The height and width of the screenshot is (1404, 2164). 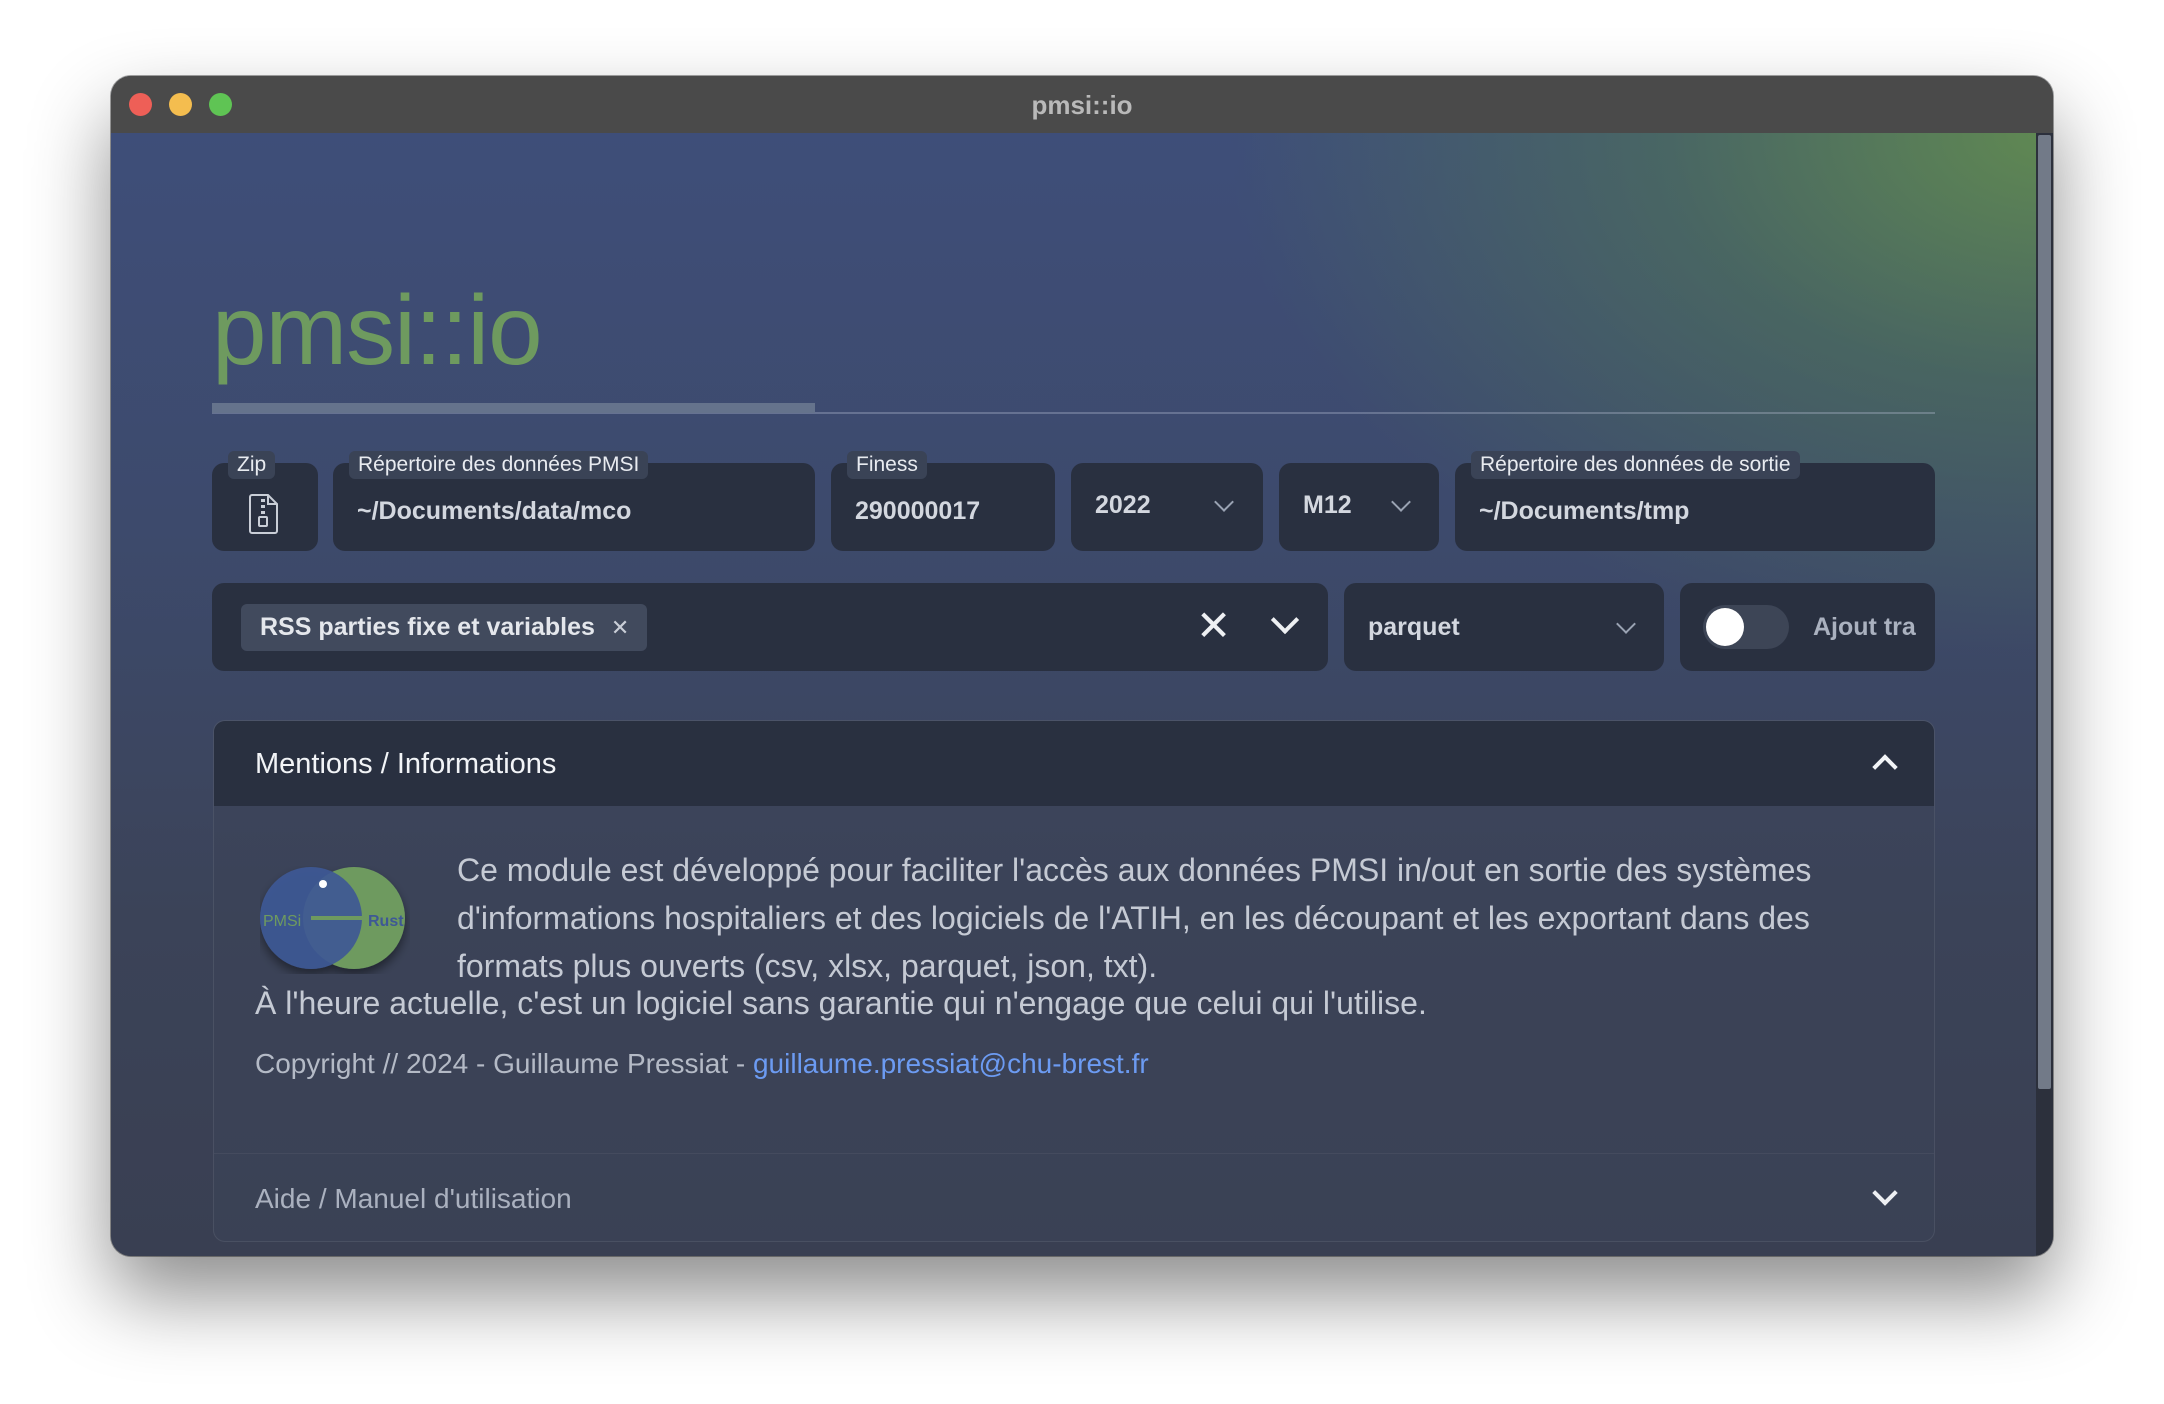 I want to click on pmsi-directory-label: Répertoire des données PMSI, so click(x=499, y=465).